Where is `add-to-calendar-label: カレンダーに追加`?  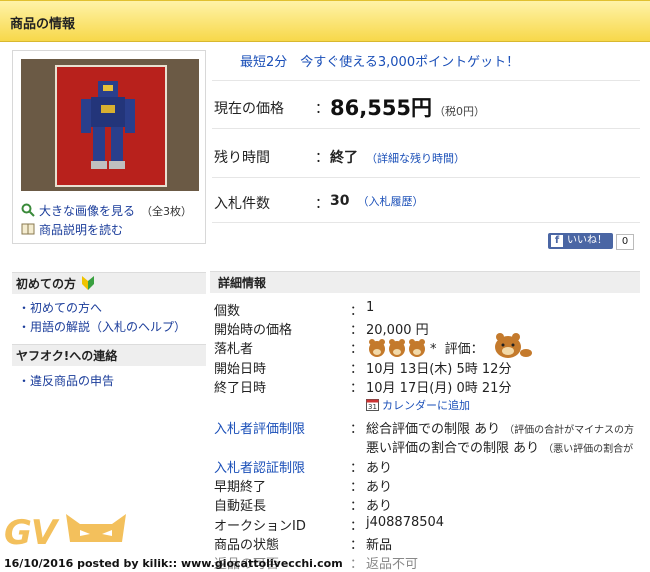
add-to-calendar-label: カレンダーに追加 is located at coordinates (426, 405).